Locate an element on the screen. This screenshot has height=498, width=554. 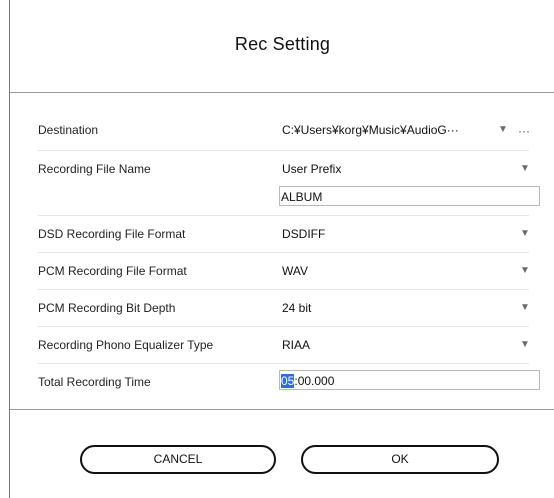
destination-value: C:¥Users¥korg¥Music¥AudioG··· is located at coordinates (370, 130).